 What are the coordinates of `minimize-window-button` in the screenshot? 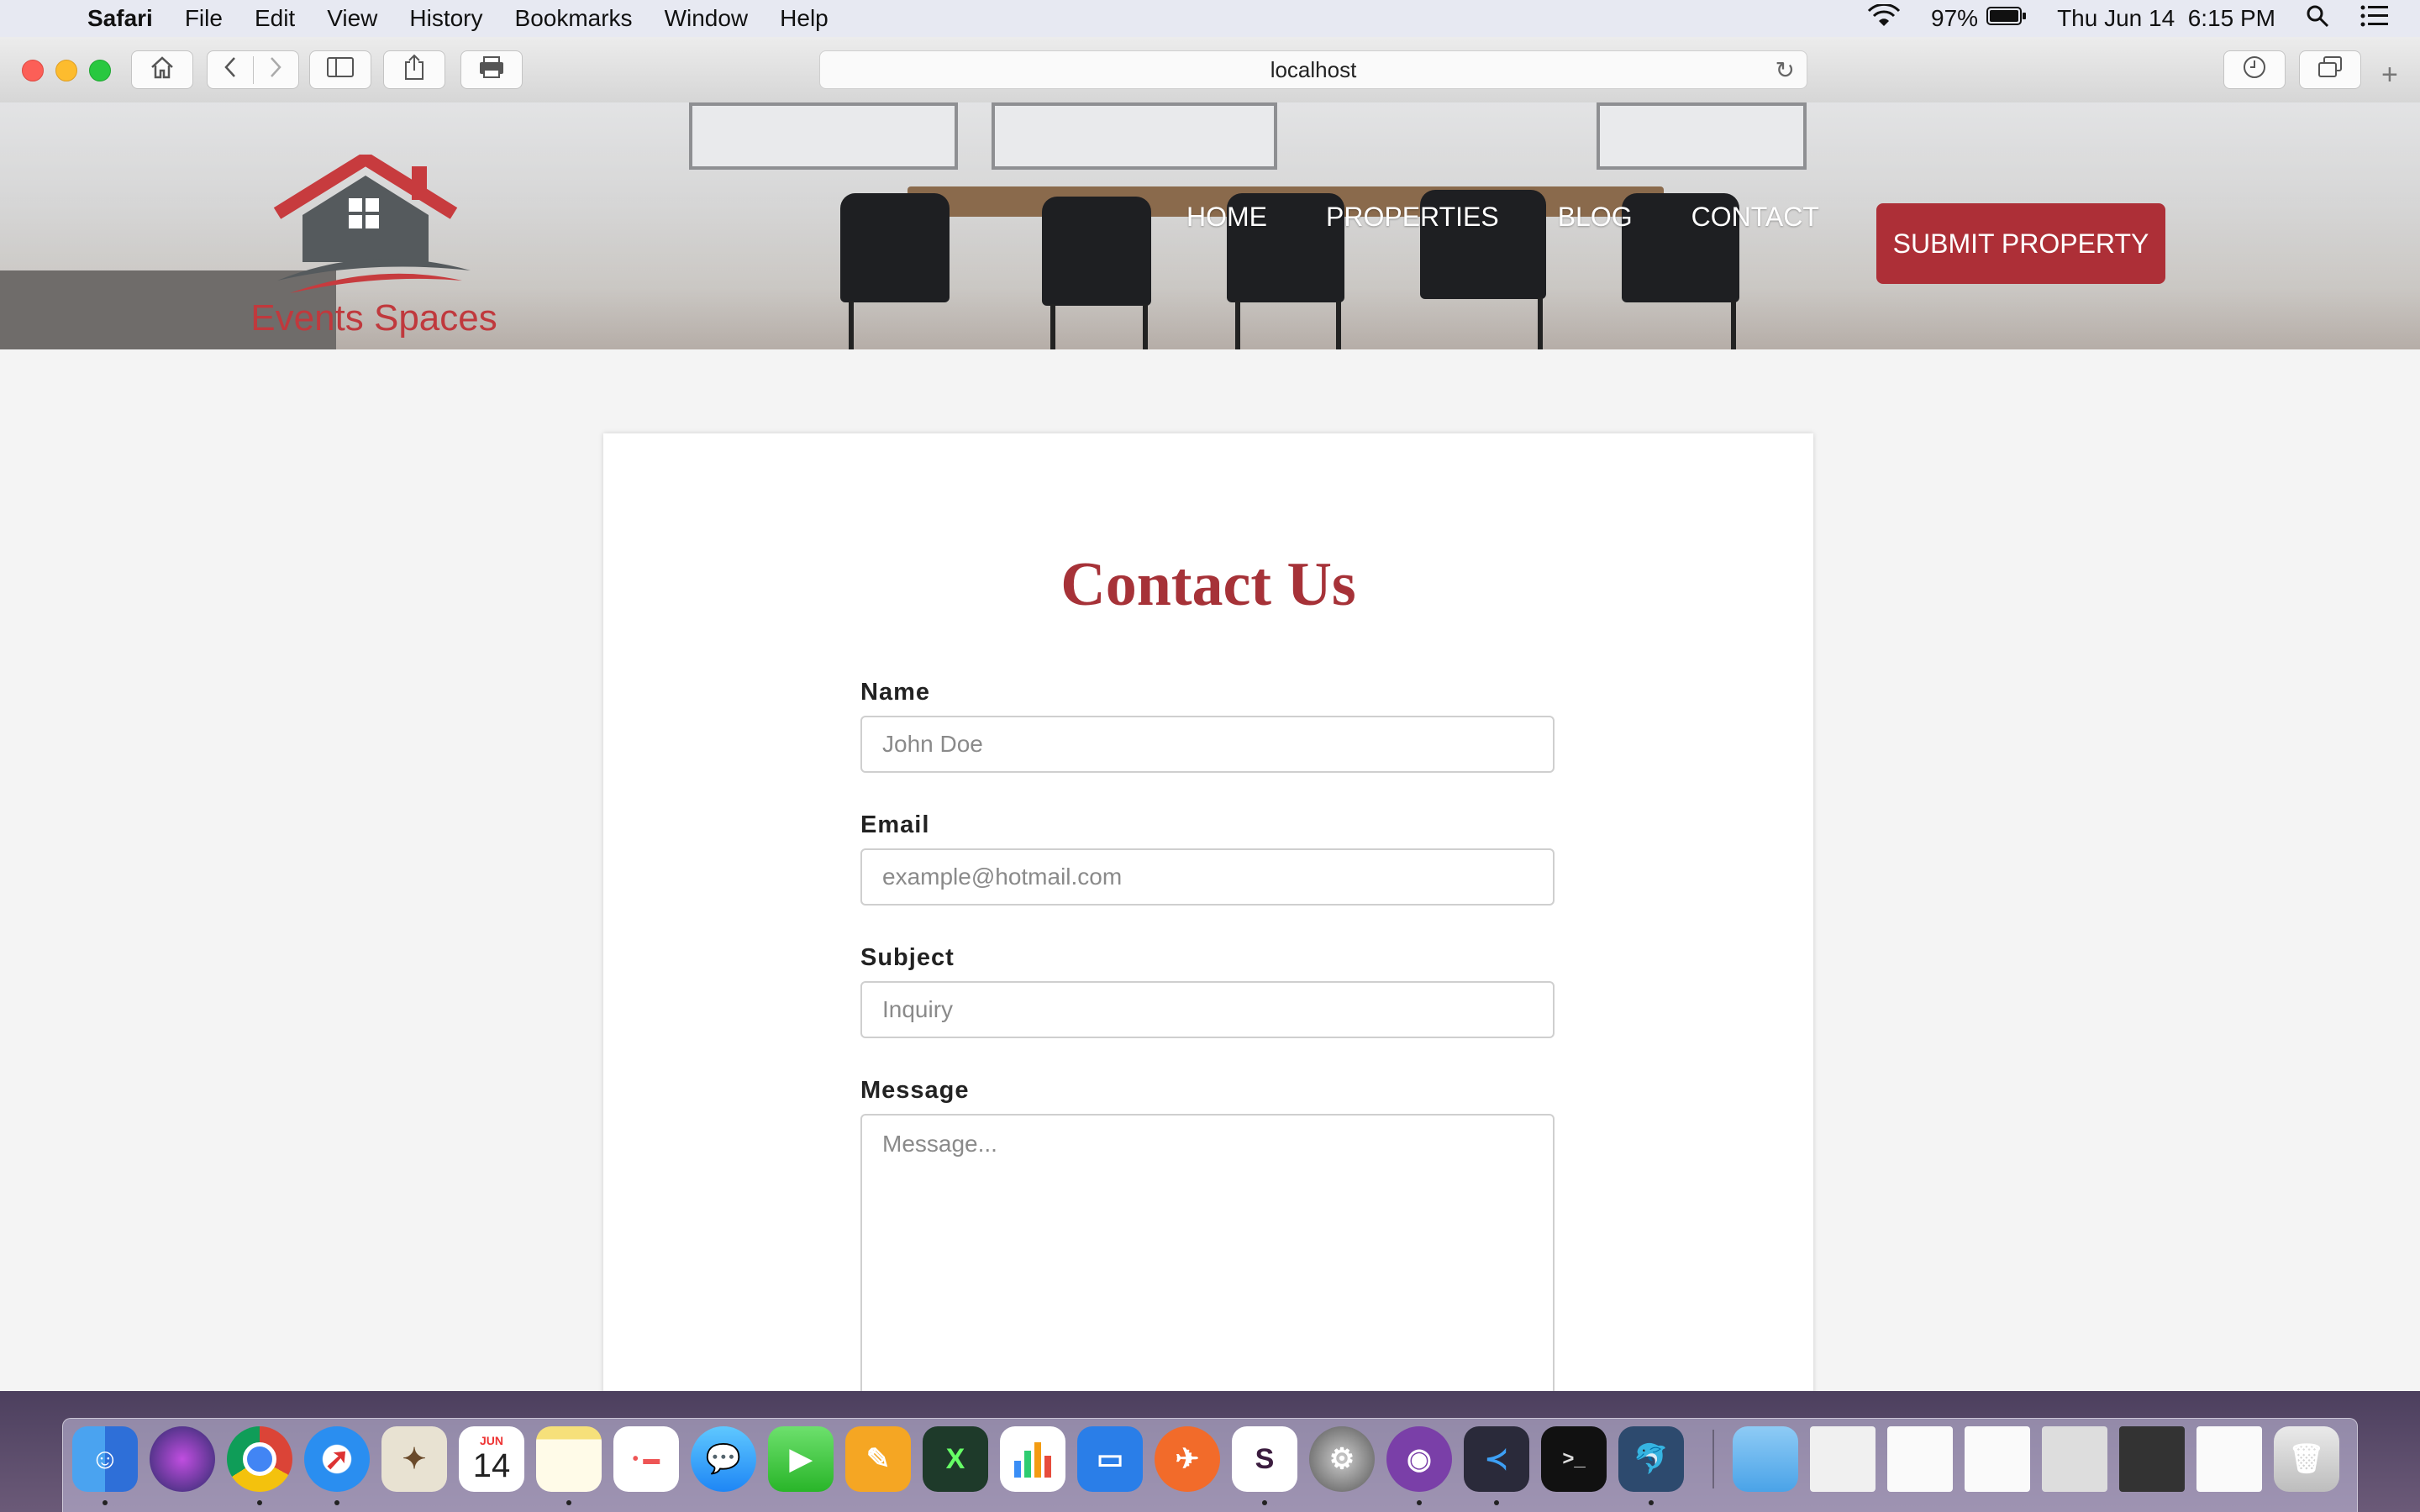 It's located at (66, 70).